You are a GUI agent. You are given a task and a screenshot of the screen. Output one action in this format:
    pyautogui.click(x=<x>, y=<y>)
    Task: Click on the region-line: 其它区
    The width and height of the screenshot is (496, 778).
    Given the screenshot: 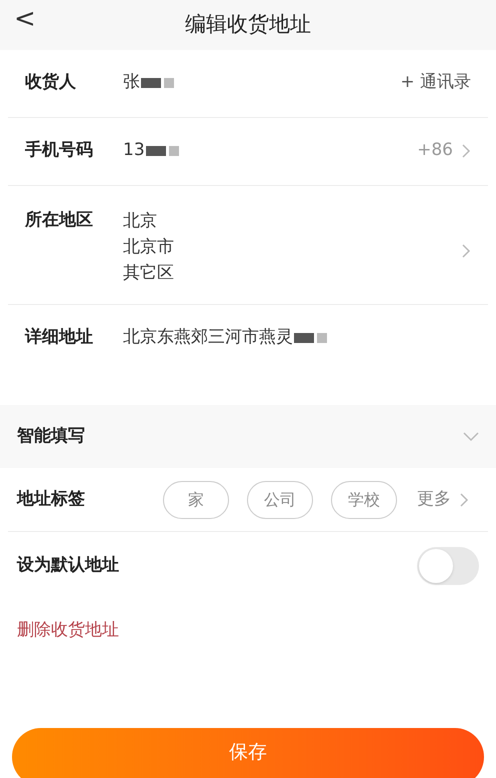 What is the action you would take?
    pyautogui.click(x=148, y=273)
    